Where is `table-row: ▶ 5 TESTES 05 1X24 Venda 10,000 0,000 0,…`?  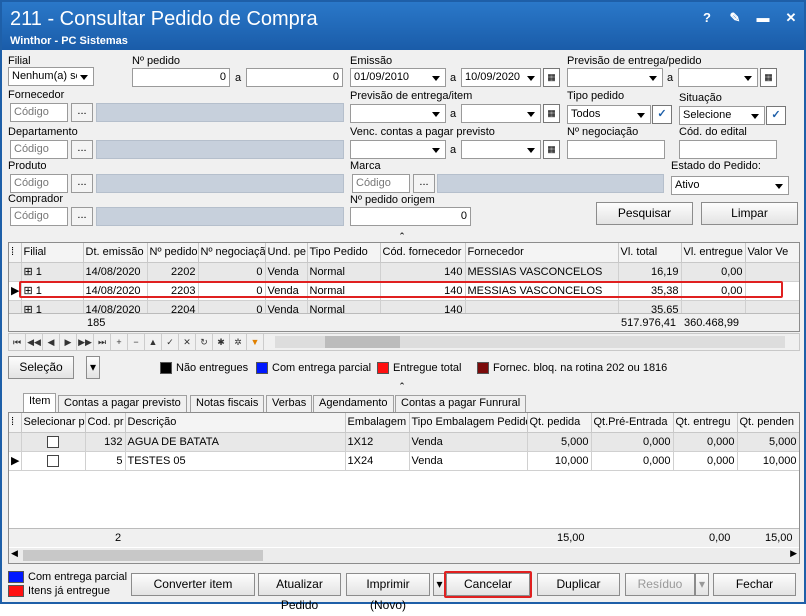 table-row: ▶ 5 TESTES 05 1X24 Venda 10,000 0,000 0,… is located at coordinates (404, 461).